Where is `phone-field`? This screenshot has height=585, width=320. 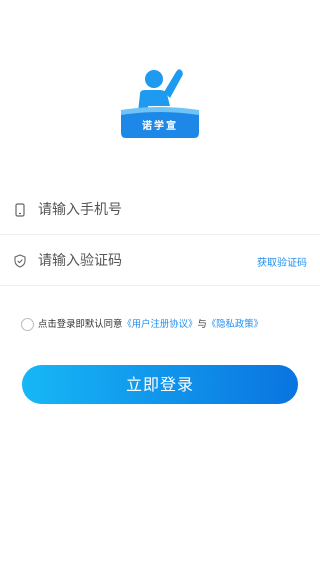
phone-field is located at coordinates (160, 210).